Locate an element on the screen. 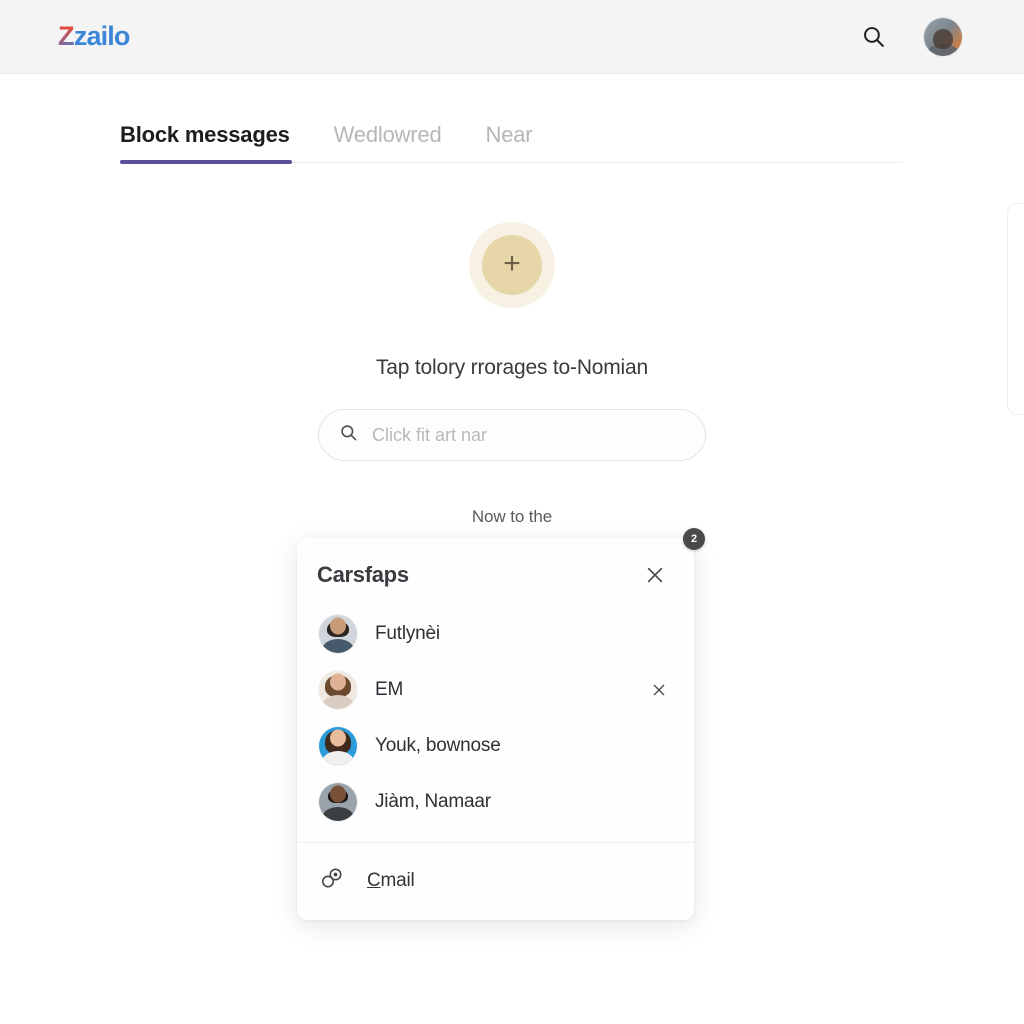 The image size is (1024, 1024). link-rings-icon is located at coordinates (332, 880).